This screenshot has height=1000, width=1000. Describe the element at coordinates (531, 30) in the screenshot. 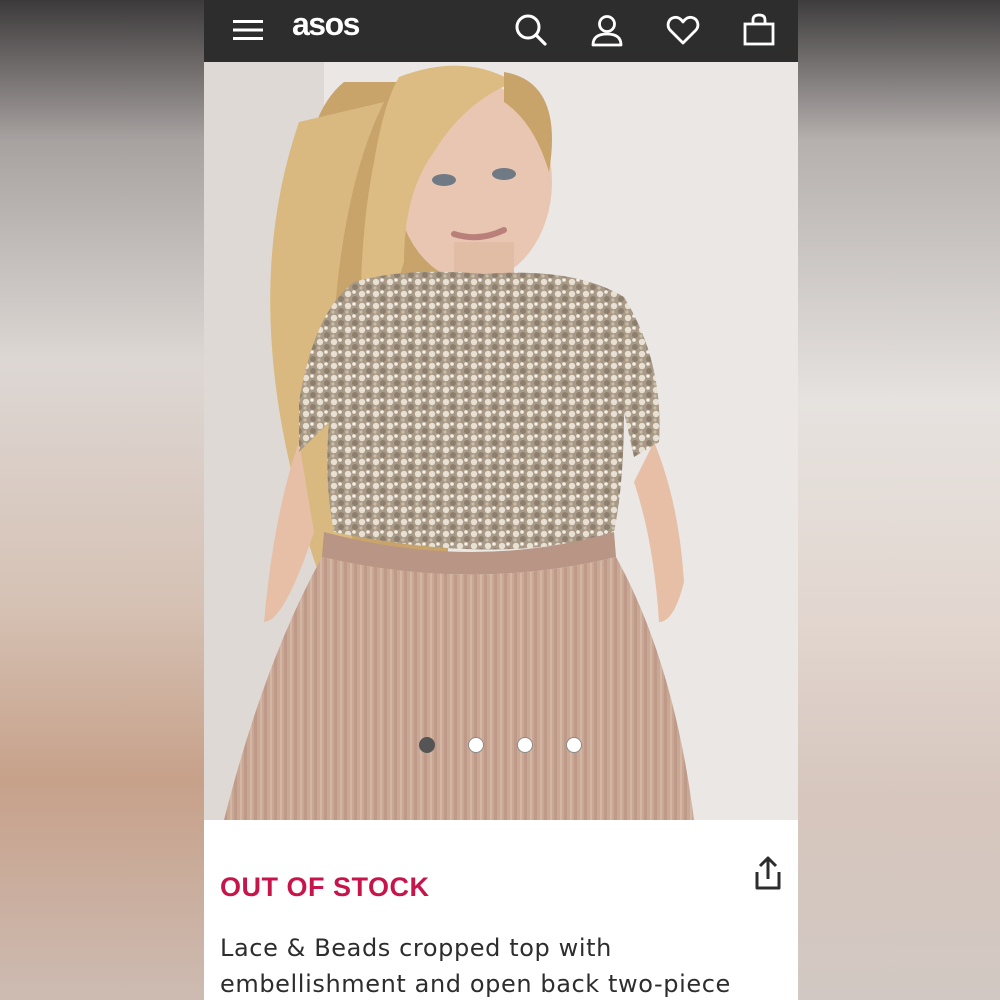

I see `search-icon` at that location.